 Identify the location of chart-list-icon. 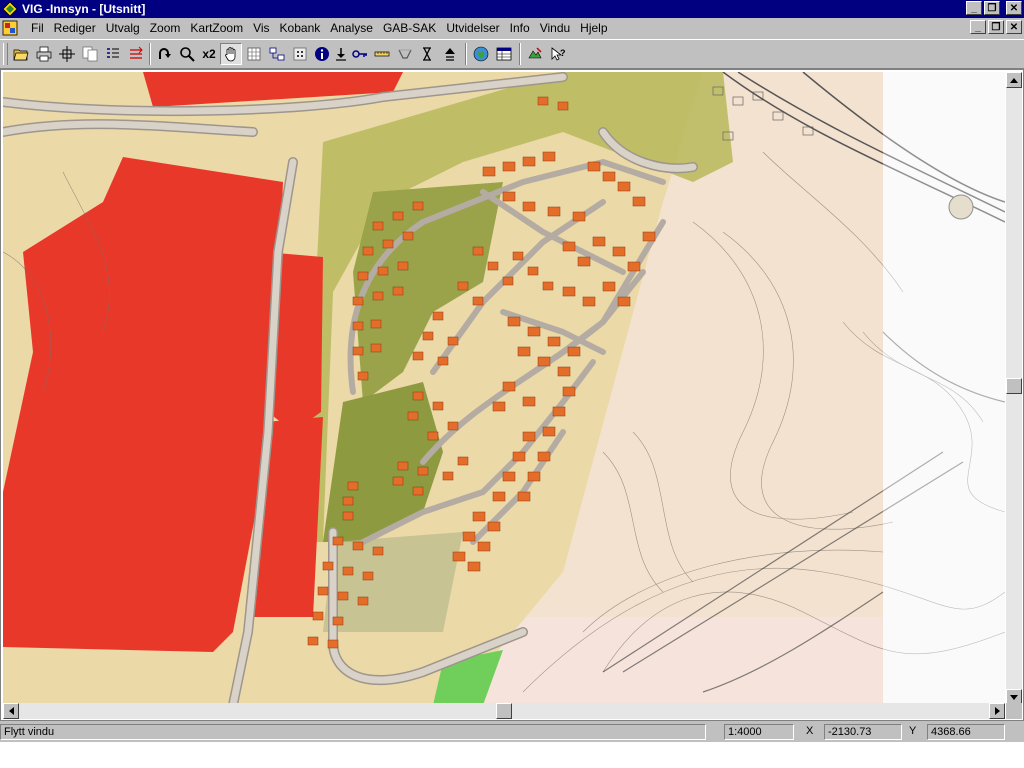
(136, 54).